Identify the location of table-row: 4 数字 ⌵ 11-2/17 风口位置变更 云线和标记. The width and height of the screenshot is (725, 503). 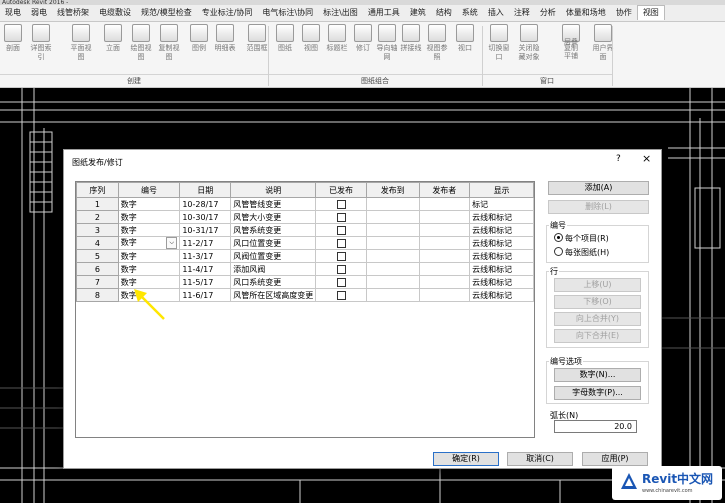
(305, 243).